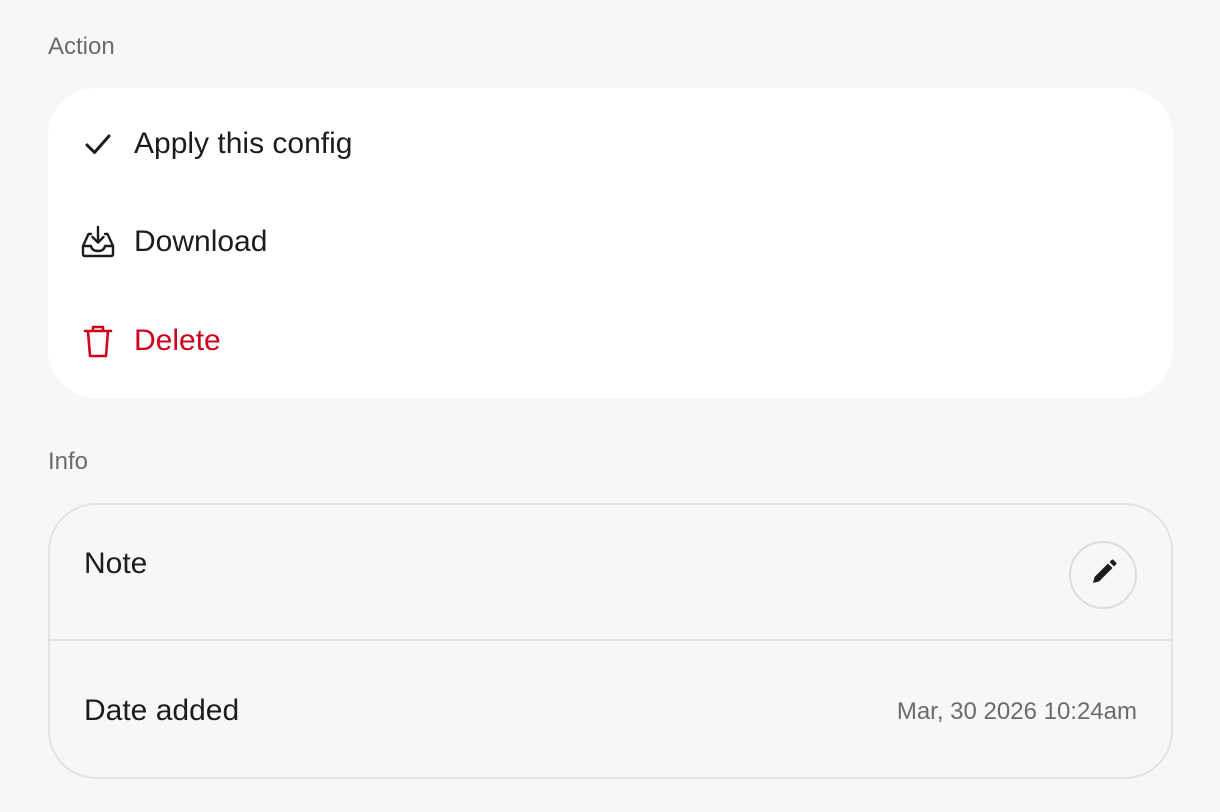  Describe the element at coordinates (1016, 711) in the screenshot. I see `date-added-value: Mar, 30 2026 10:24am` at that location.